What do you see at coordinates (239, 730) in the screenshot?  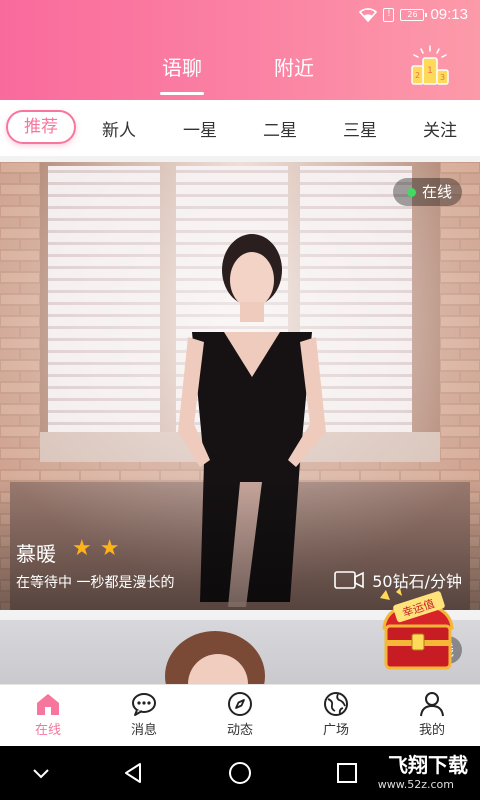 I see `nav-label: 动态` at bounding box center [239, 730].